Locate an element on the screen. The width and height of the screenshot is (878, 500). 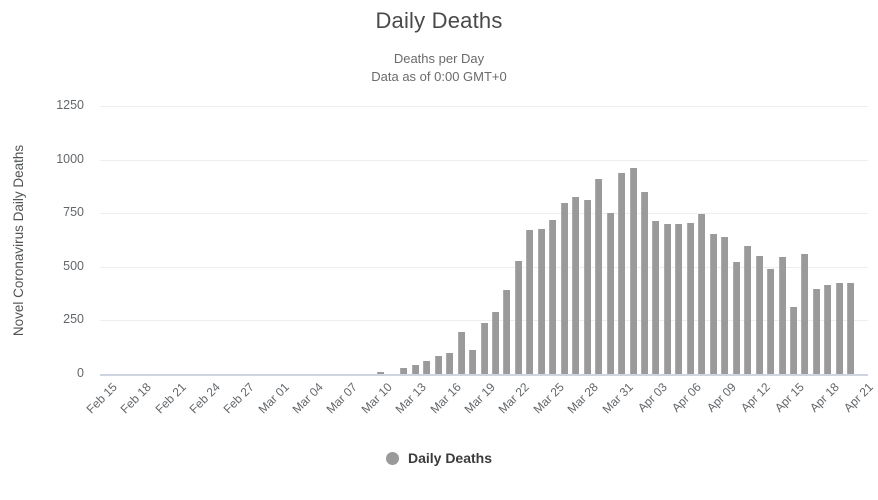
chart-subtitle: Deaths per Day Data as of 0:00 GMT+0 is located at coordinates (439, 68).